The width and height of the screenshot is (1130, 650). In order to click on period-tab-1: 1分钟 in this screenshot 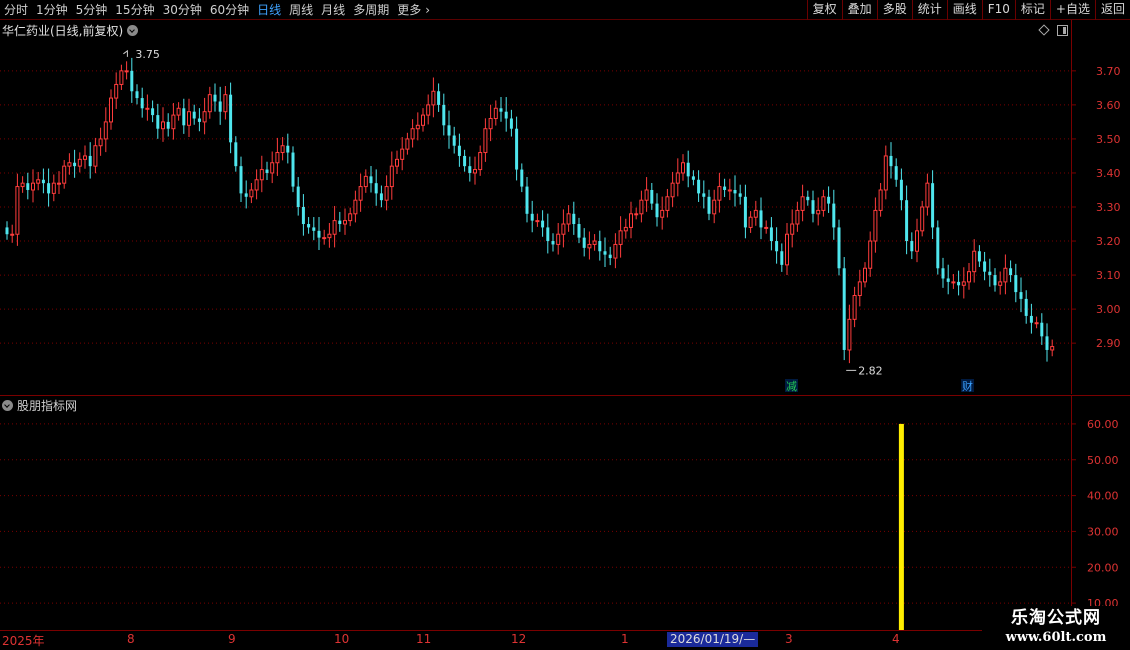, I will do `click(52, 10)`.